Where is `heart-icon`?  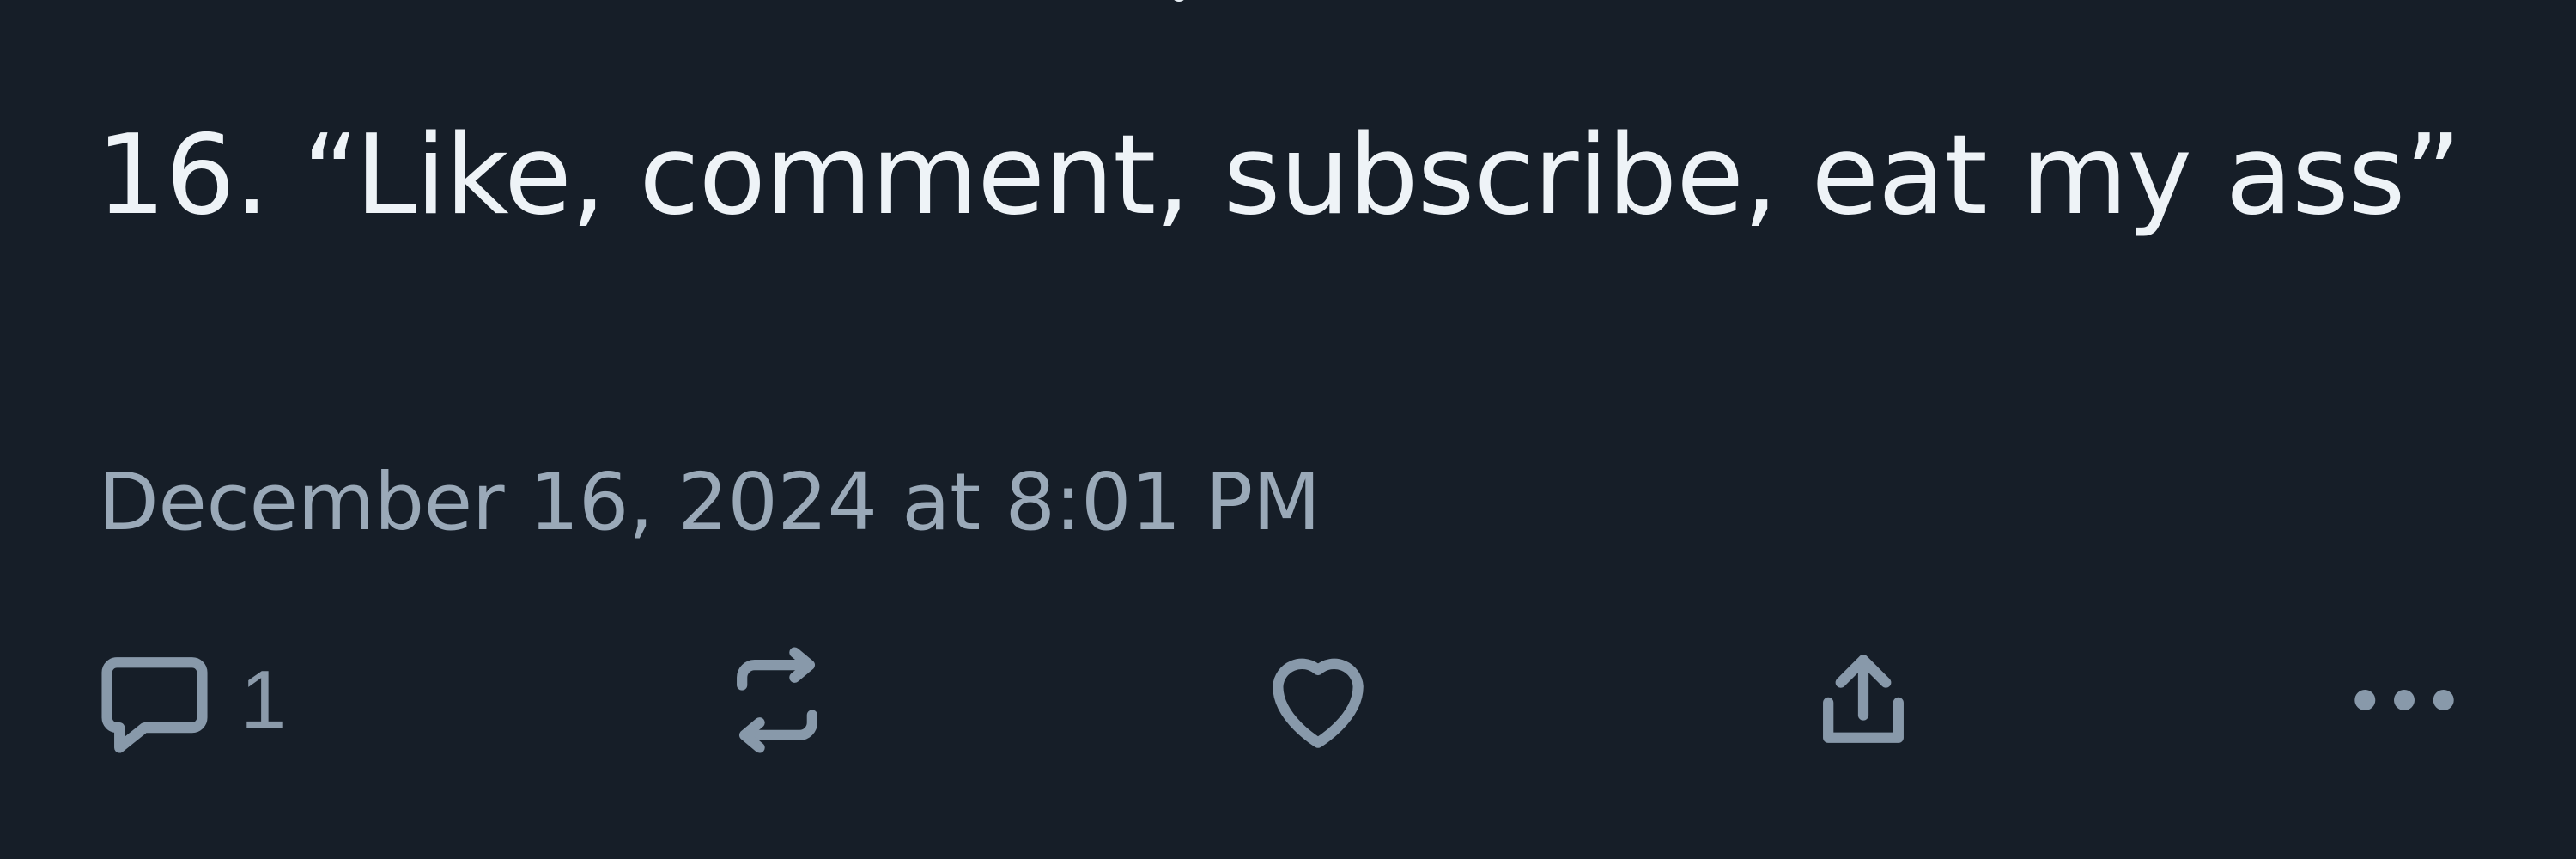
heart-icon is located at coordinates (1318, 700).